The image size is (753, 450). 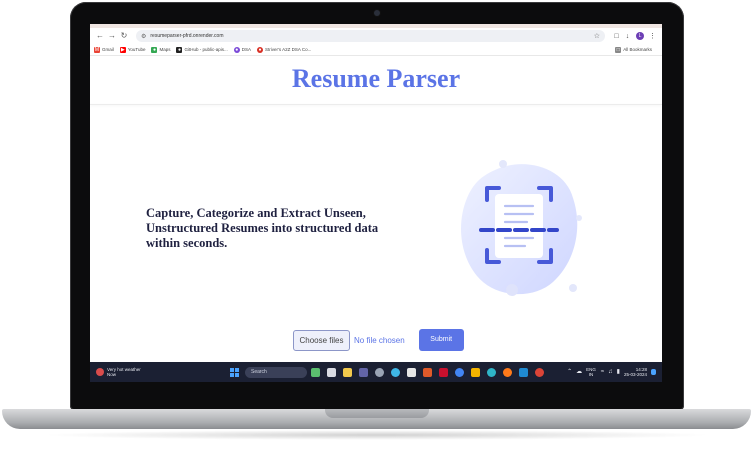 I want to click on weather-icon, so click(x=100, y=372).